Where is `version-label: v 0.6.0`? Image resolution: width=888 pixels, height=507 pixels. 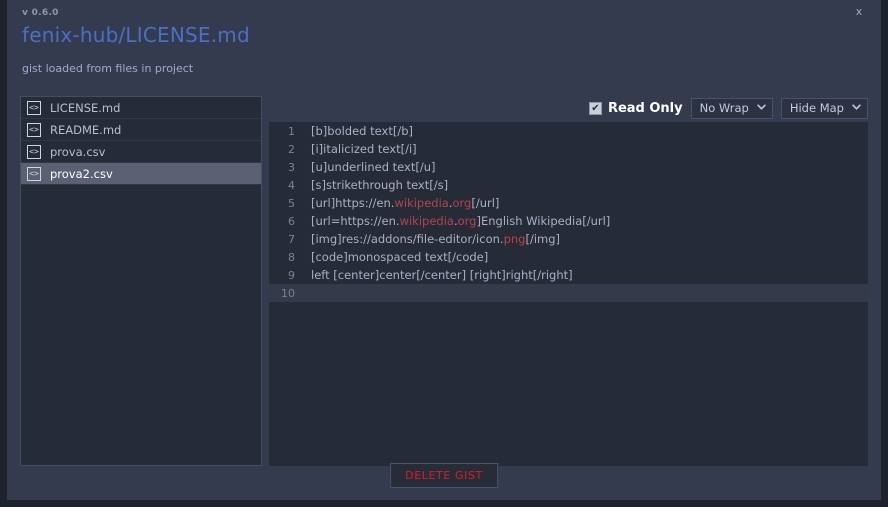 version-label: v 0.6.0 is located at coordinates (40, 13).